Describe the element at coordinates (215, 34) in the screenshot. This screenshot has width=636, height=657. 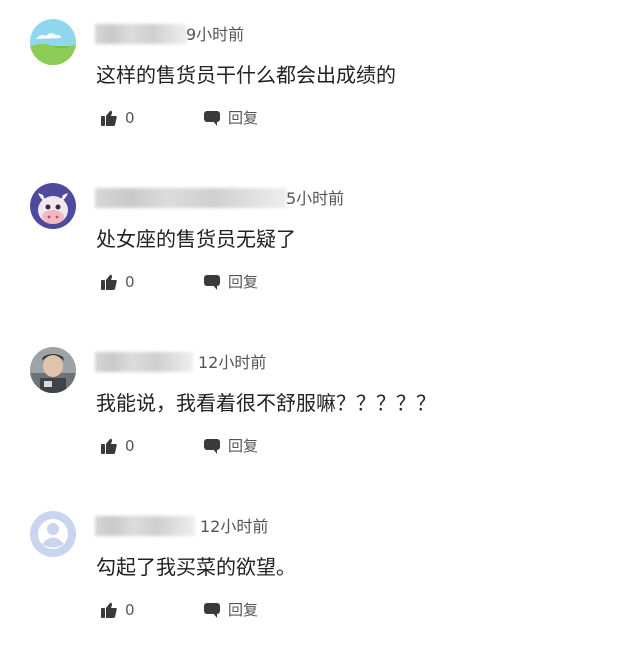
I see `comment-time: 9小时前` at that location.